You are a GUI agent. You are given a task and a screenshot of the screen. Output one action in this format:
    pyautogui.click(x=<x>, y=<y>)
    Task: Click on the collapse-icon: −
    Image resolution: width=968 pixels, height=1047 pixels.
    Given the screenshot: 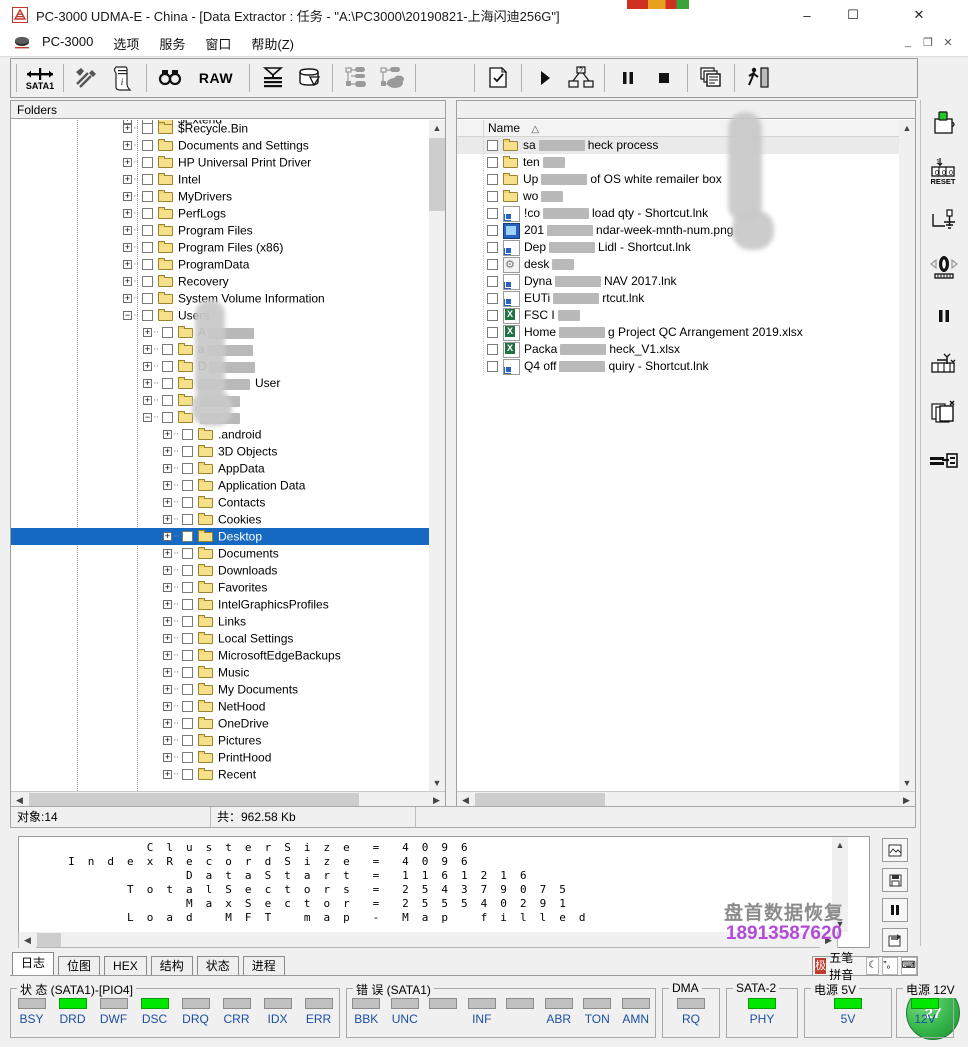 What is the action you would take?
    pyautogui.click(x=147, y=418)
    